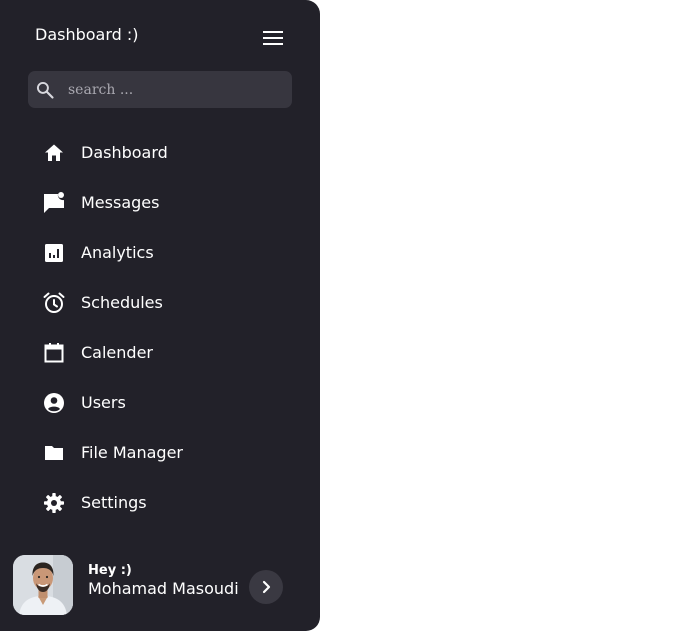 Image resolution: width=684 pixels, height=631 pixels. I want to click on profile-name: Mohamad Masoudi, so click(163, 588).